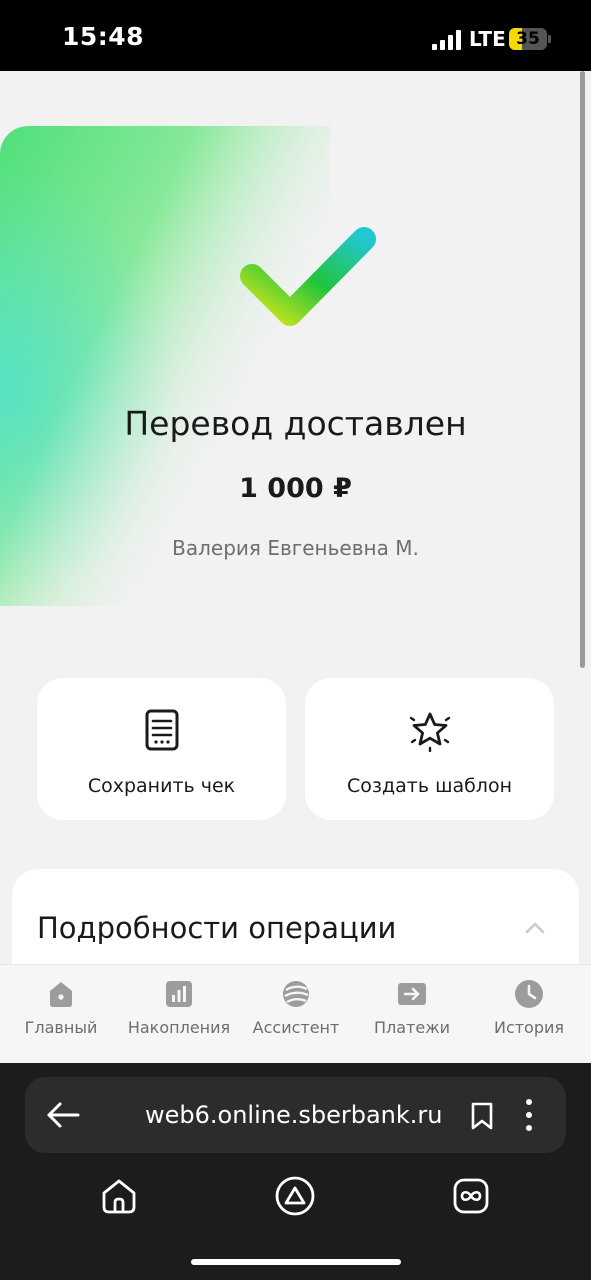 The width and height of the screenshot is (591, 1280). I want to click on page-title: Перевод доставлен, so click(295, 423).